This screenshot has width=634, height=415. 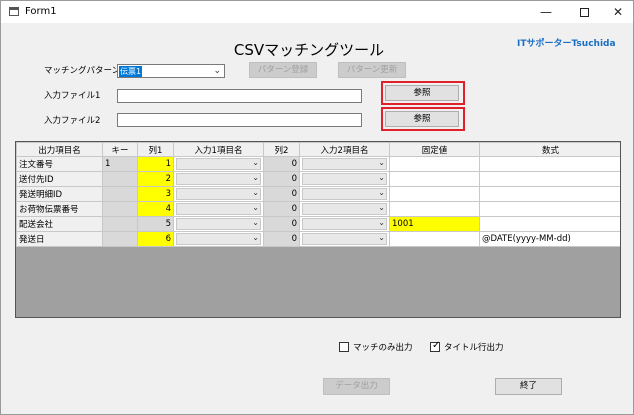 I want to click on export-button: データ出力, so click(x=356, y=386).